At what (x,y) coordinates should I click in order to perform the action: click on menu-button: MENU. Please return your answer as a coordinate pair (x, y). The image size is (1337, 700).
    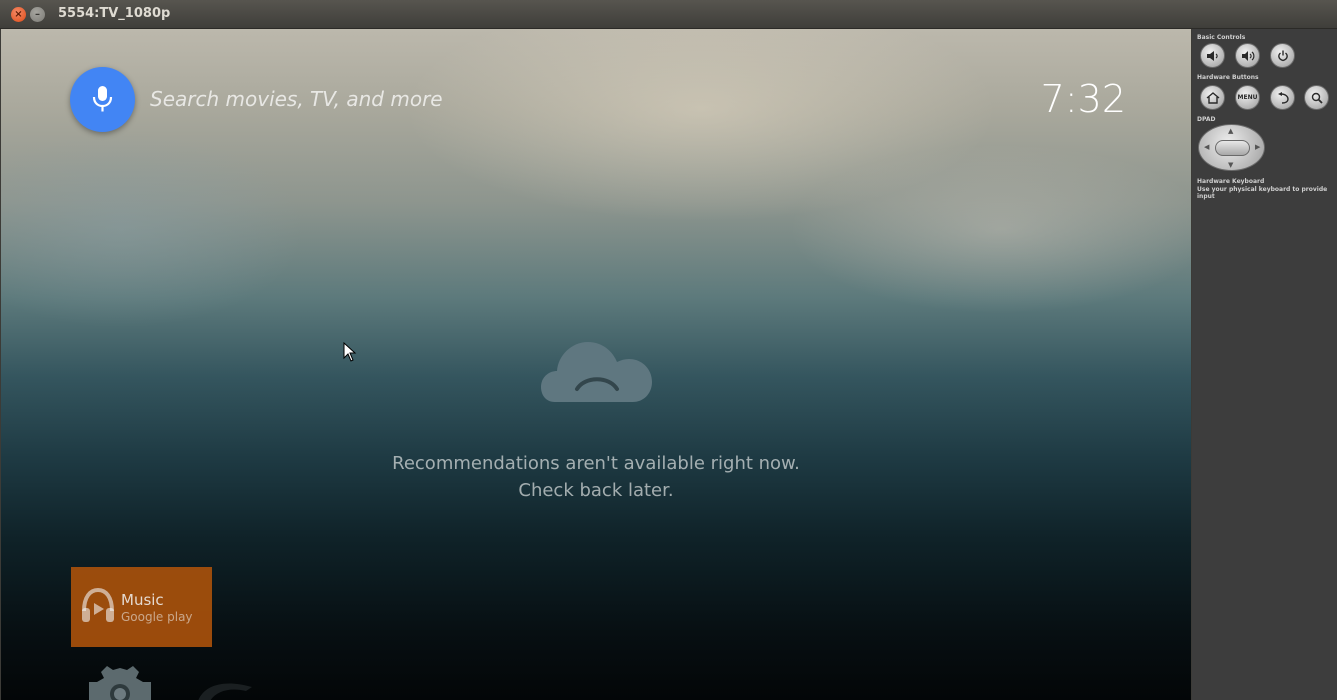
    Looking at the image, I should click on (1247, 97).